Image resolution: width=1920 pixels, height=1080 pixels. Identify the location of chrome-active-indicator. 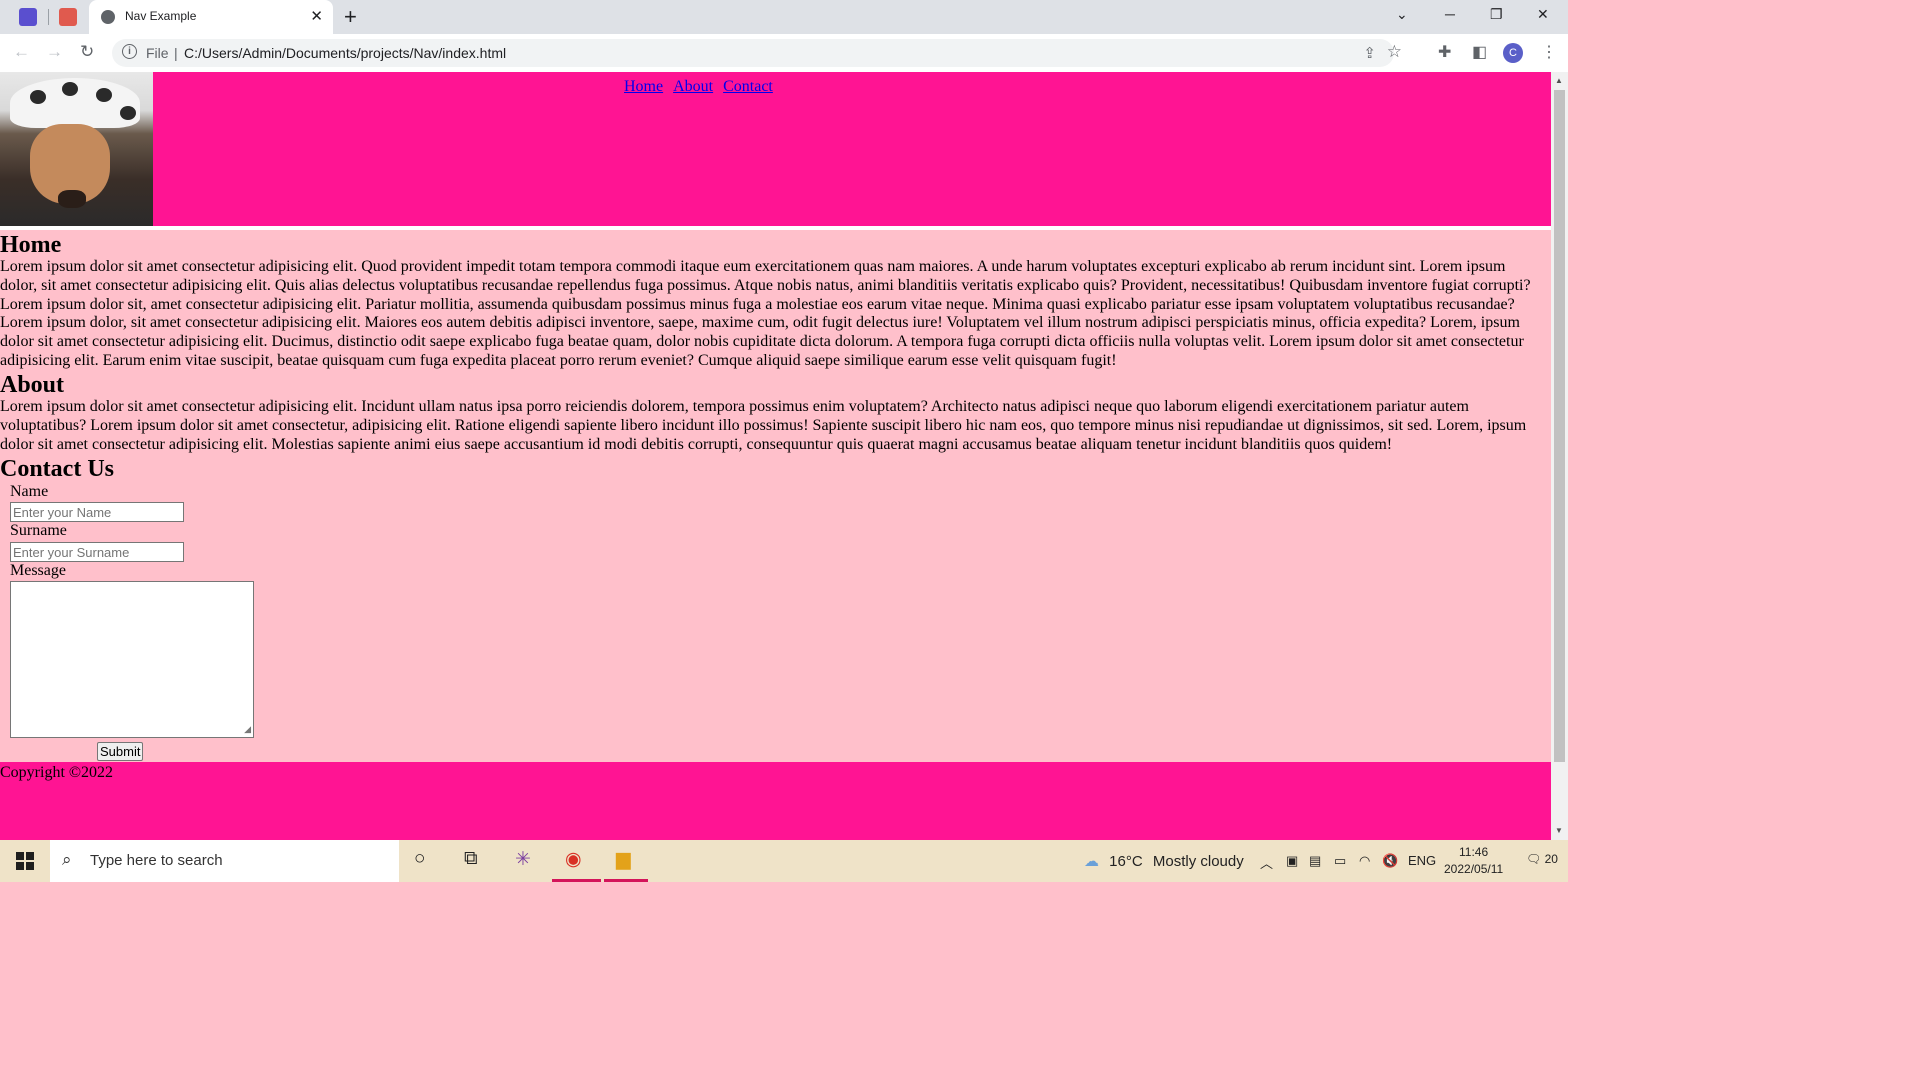
(576, 880).